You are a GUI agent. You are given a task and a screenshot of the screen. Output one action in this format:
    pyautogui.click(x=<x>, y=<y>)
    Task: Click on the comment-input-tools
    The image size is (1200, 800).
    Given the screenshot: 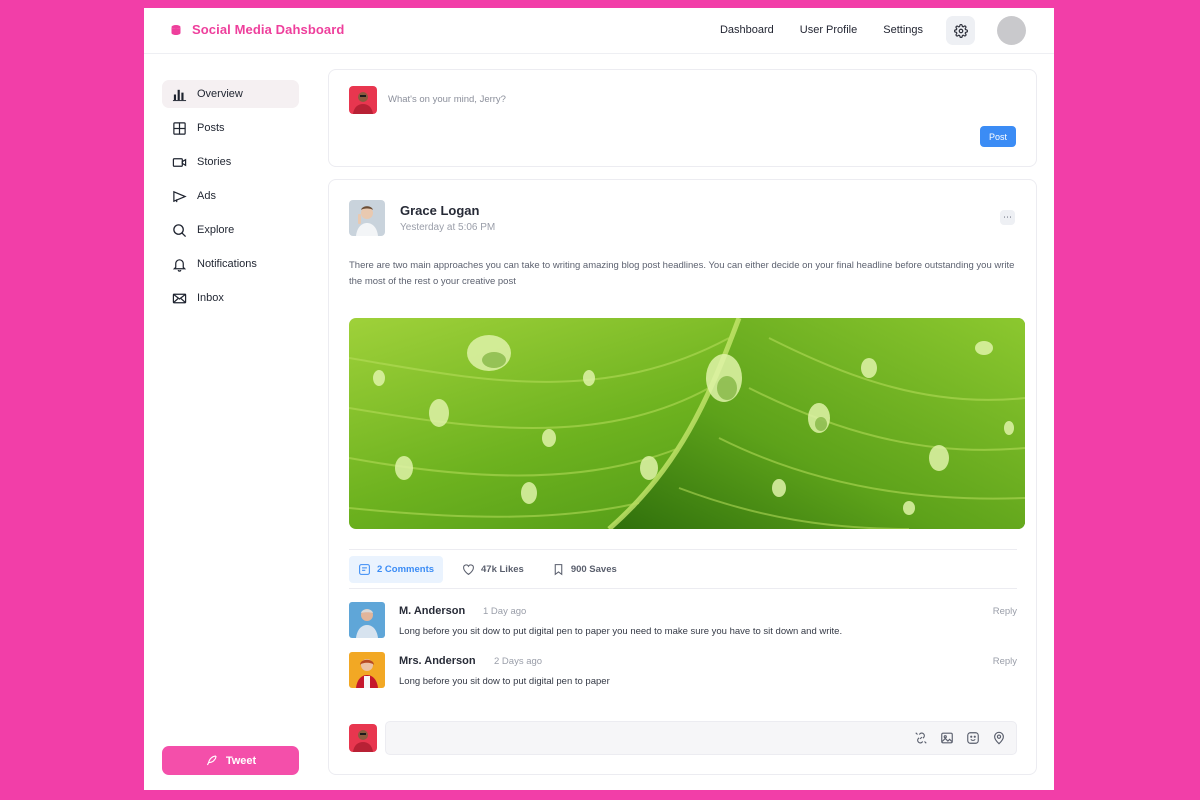 What is the action you would take?
    pyautogui.click(x=960, y=738)
    